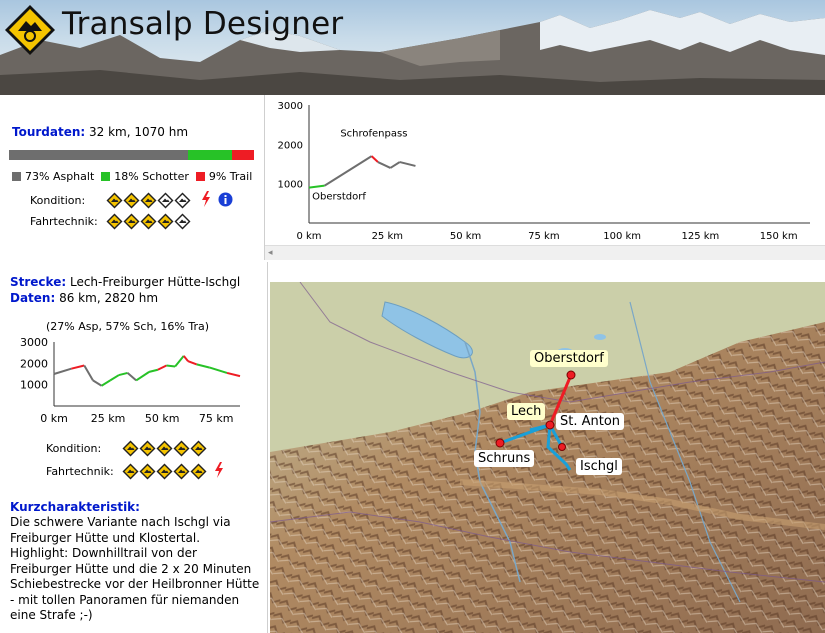  What do you see at coordinates (504, 458) in the screenshot?
I see `map-label-schruns: Schruns` at bounding box center [504, 458].